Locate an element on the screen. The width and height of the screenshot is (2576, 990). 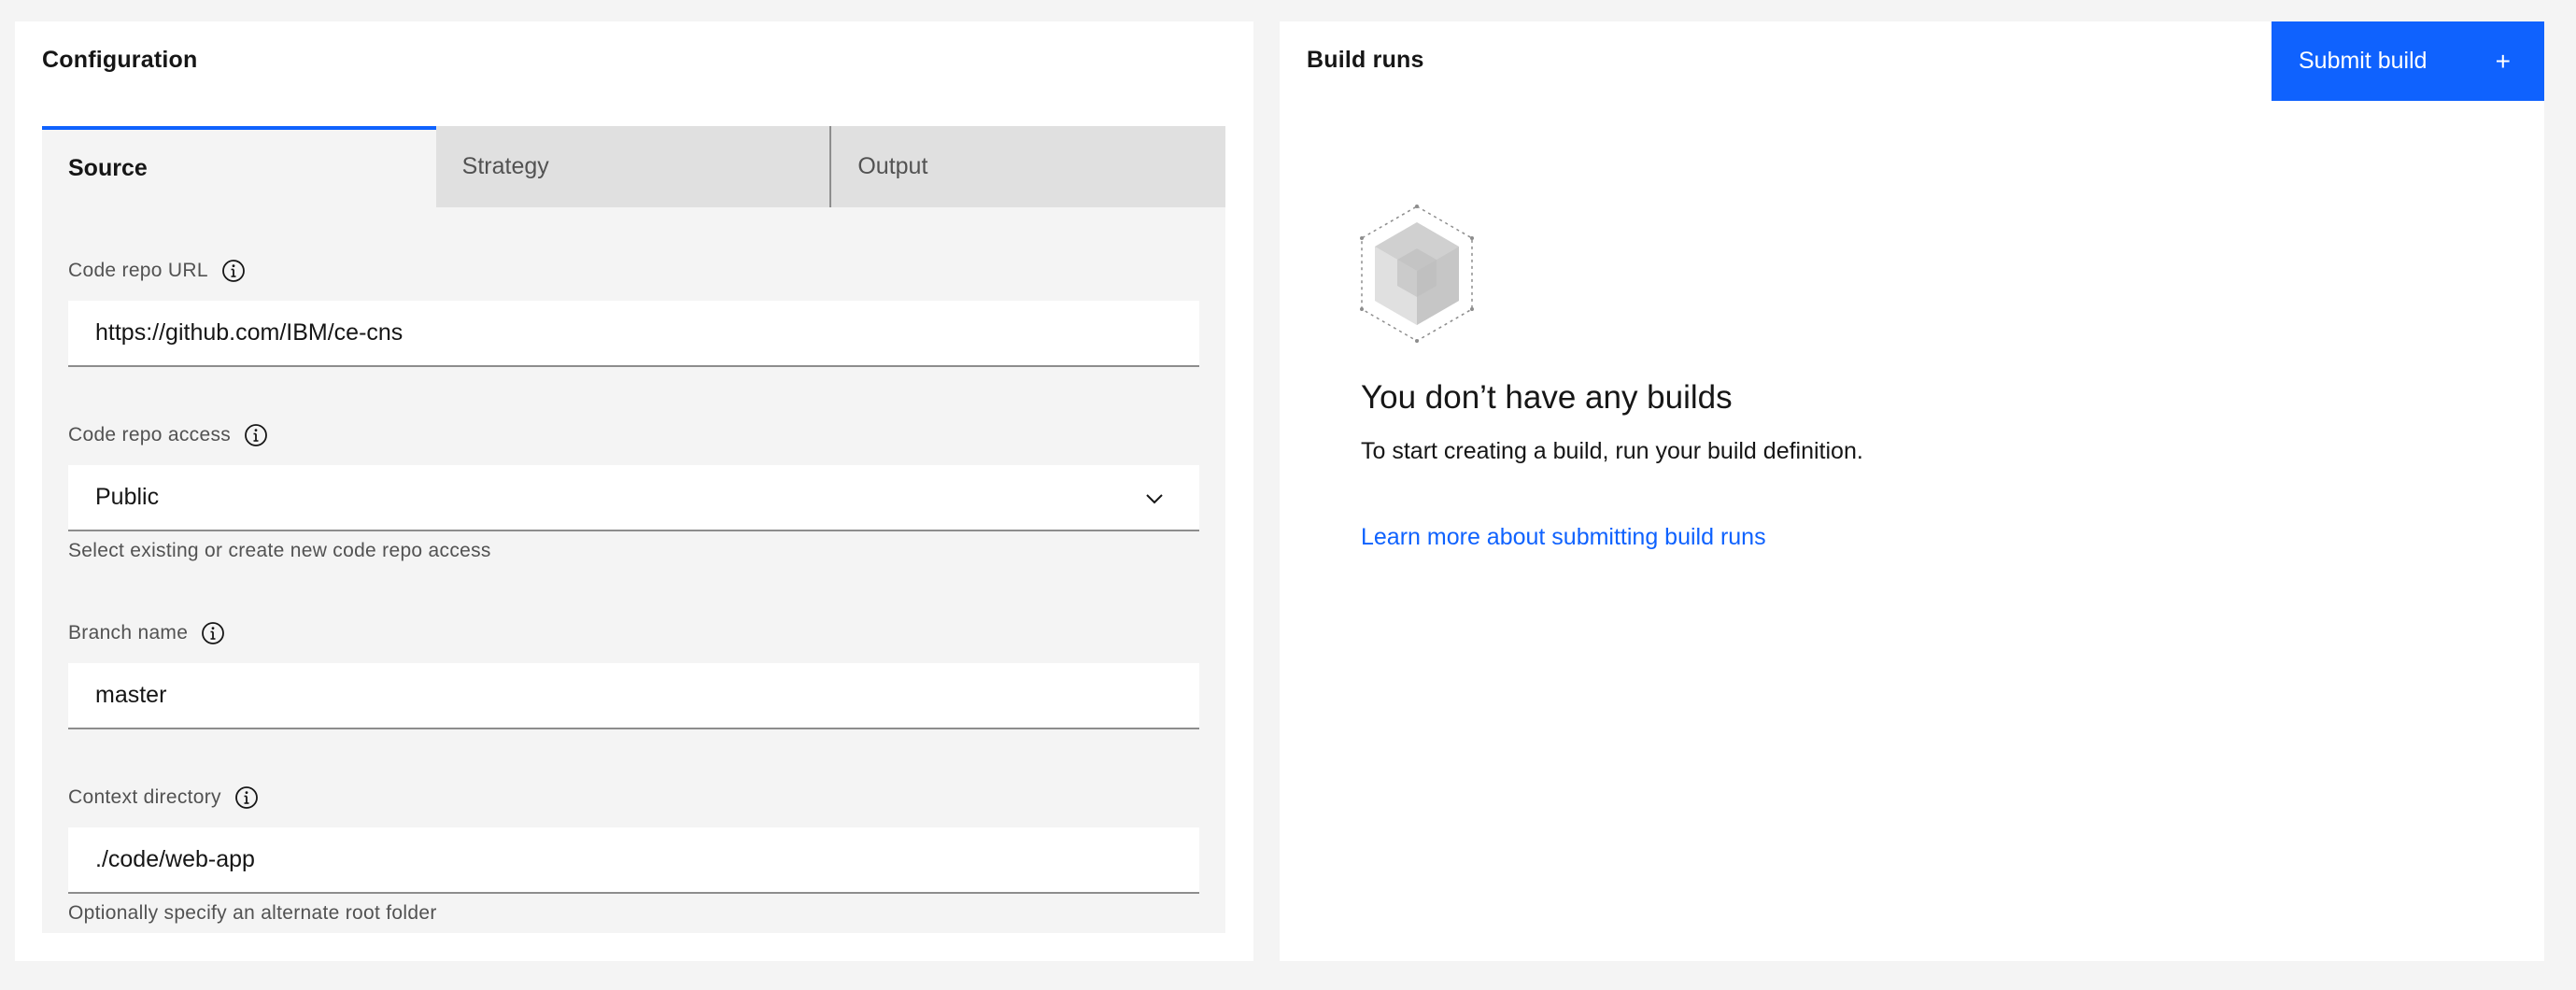
configuration-title: Configuration is located at coordinates (120, 60).